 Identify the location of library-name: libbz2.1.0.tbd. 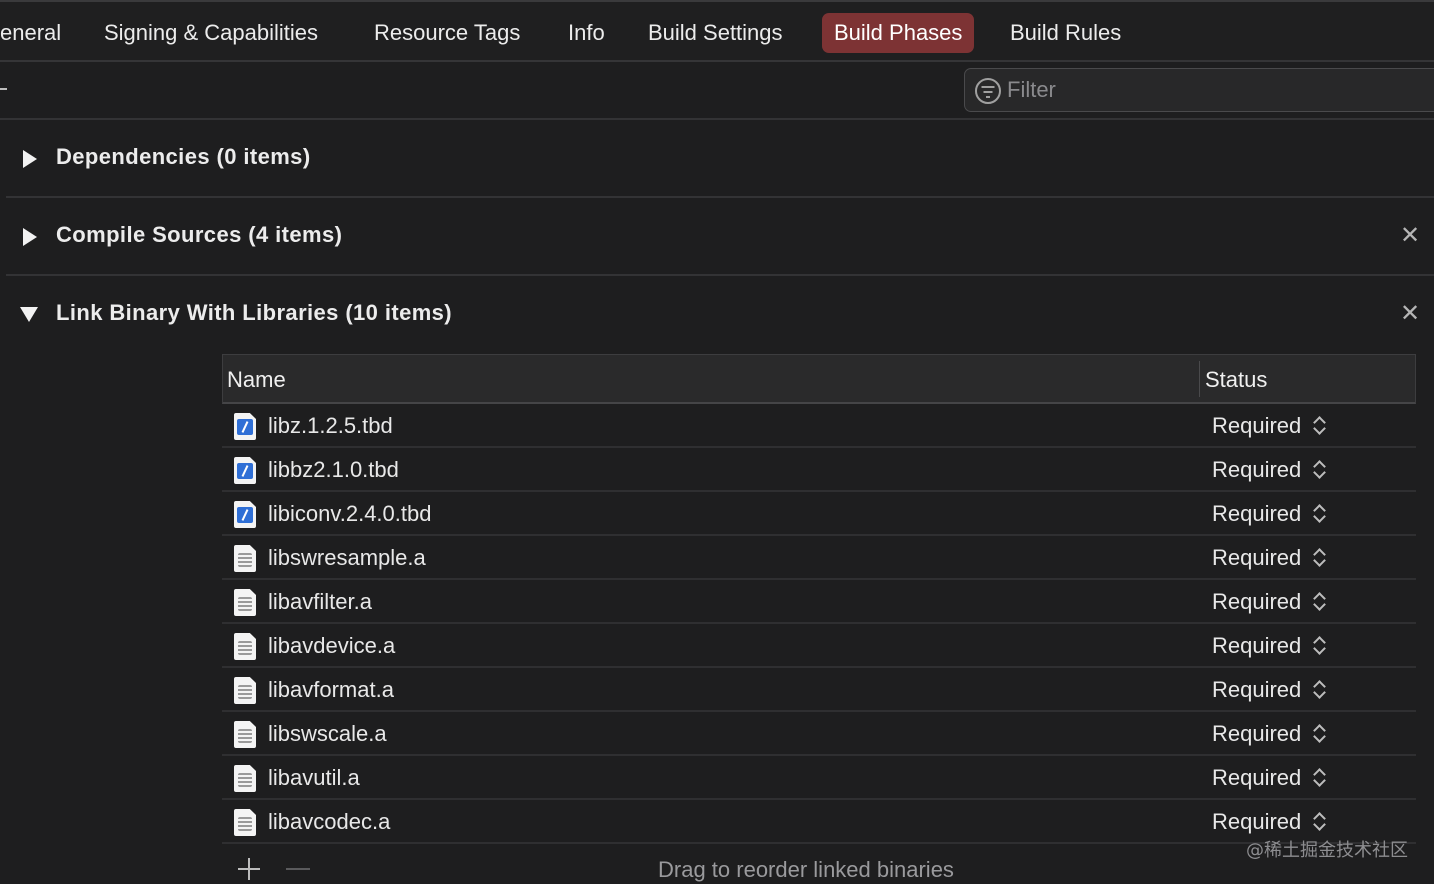
(333, 469).